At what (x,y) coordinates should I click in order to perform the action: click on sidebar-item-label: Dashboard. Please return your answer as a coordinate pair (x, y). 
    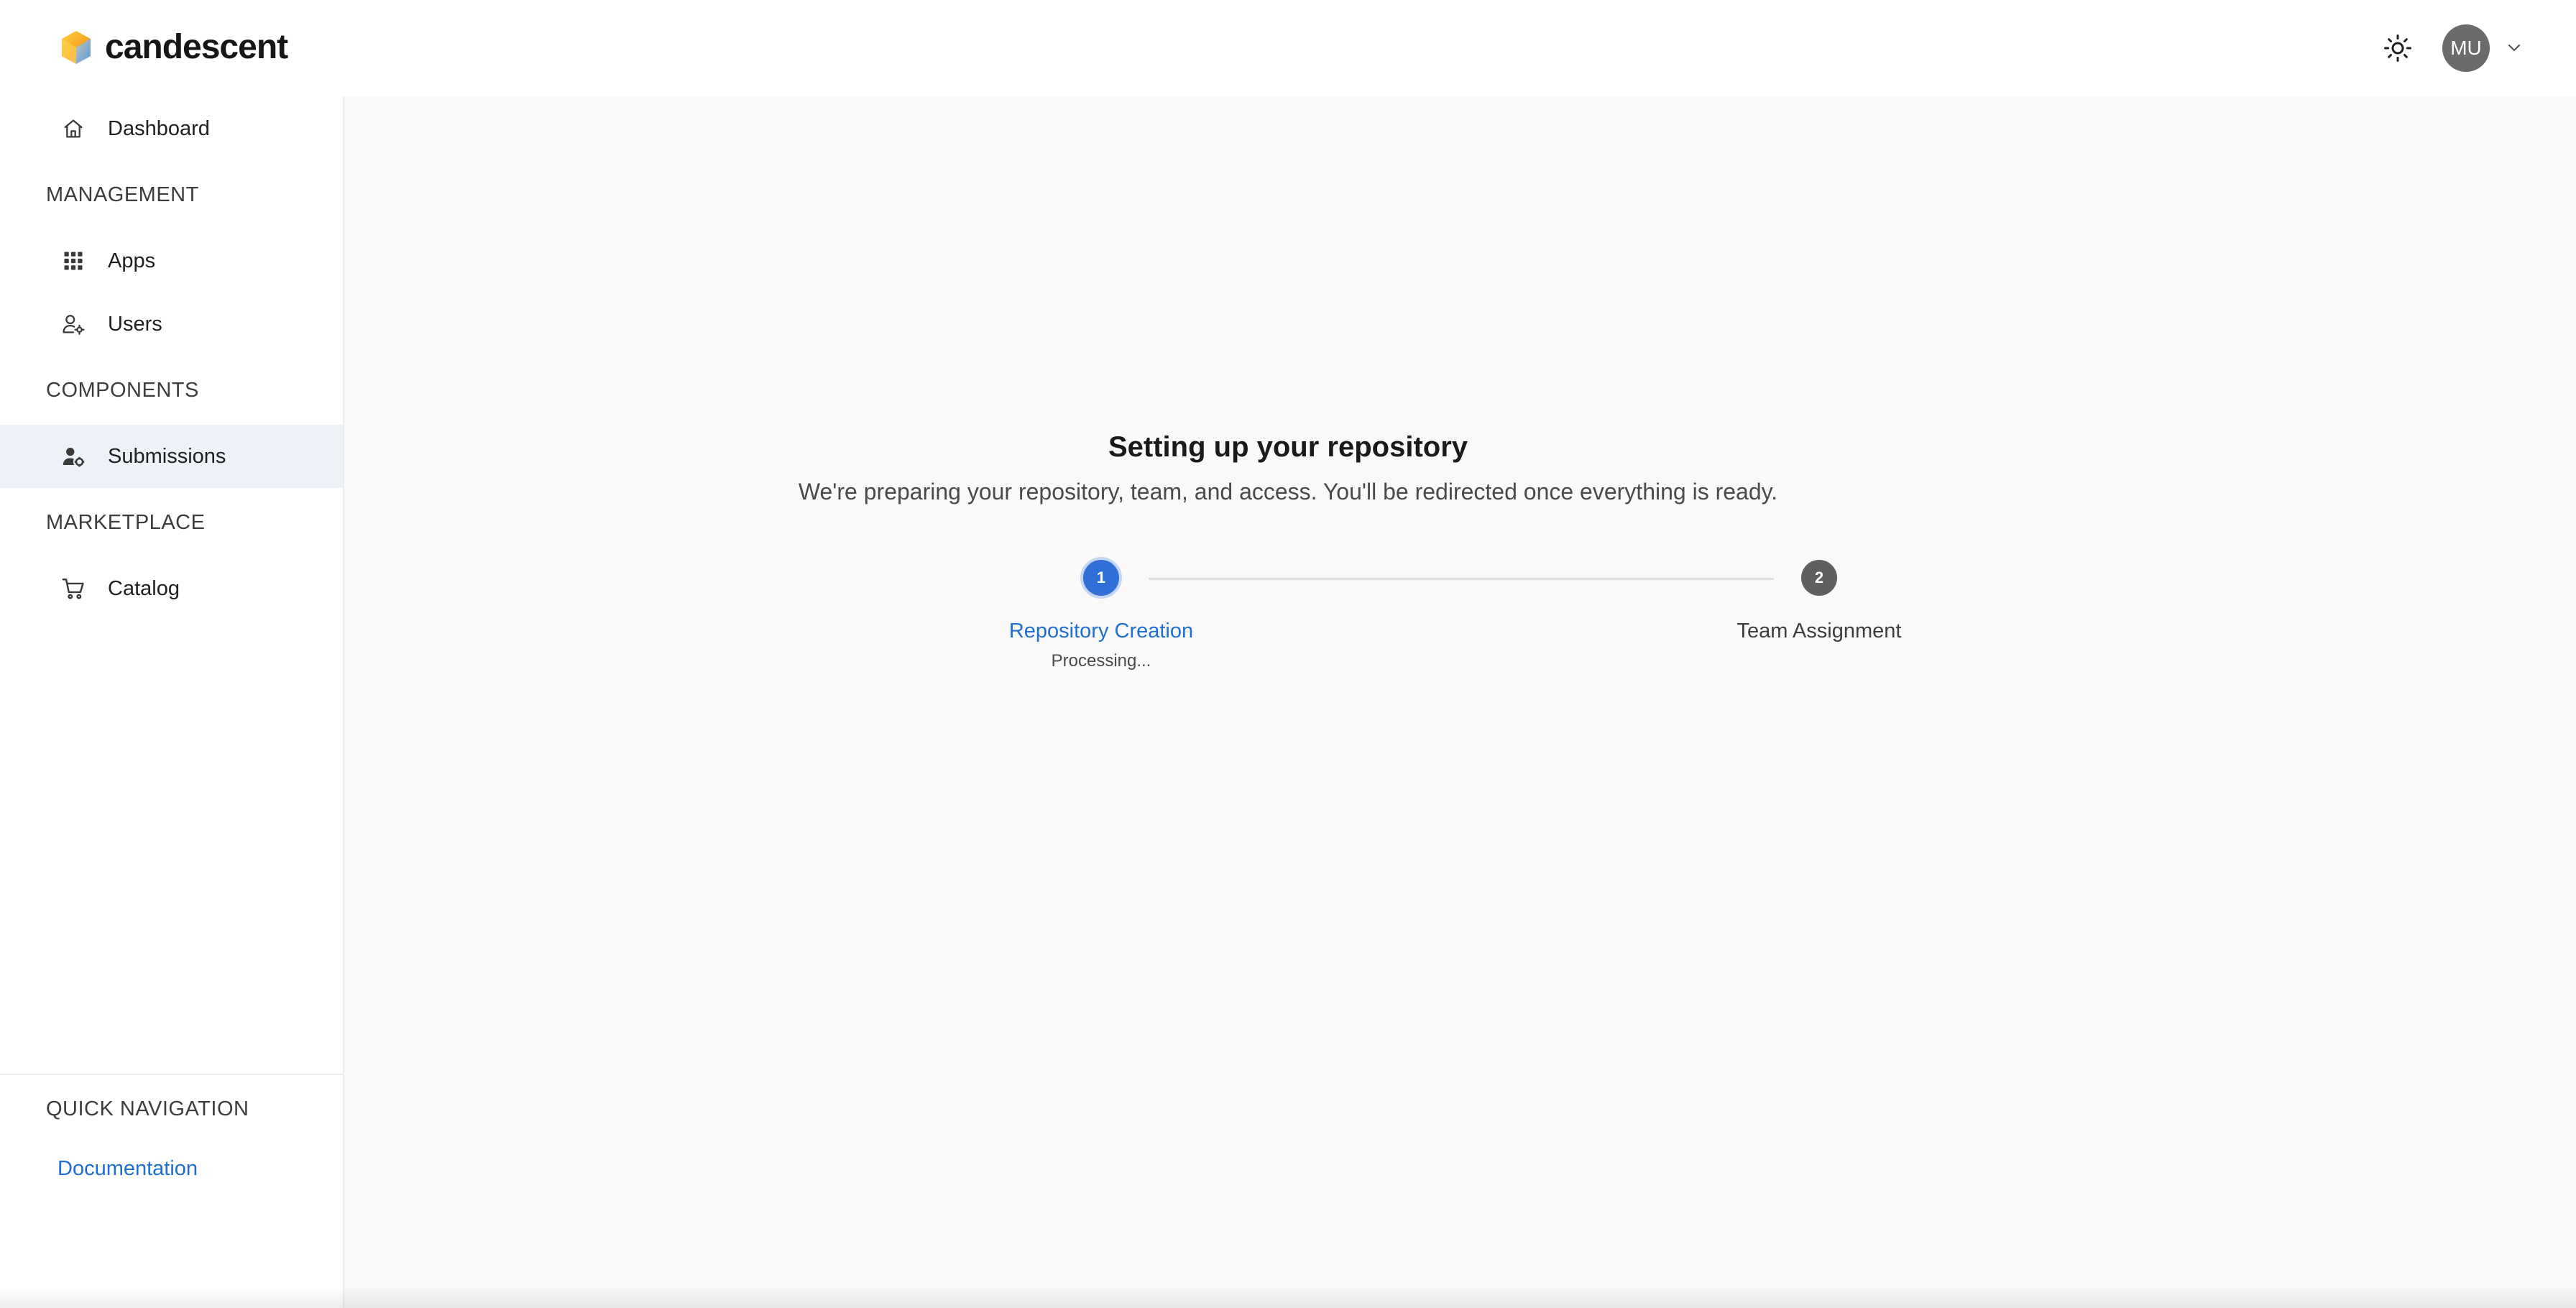
    Looking at the image, I should click on (159, 128).